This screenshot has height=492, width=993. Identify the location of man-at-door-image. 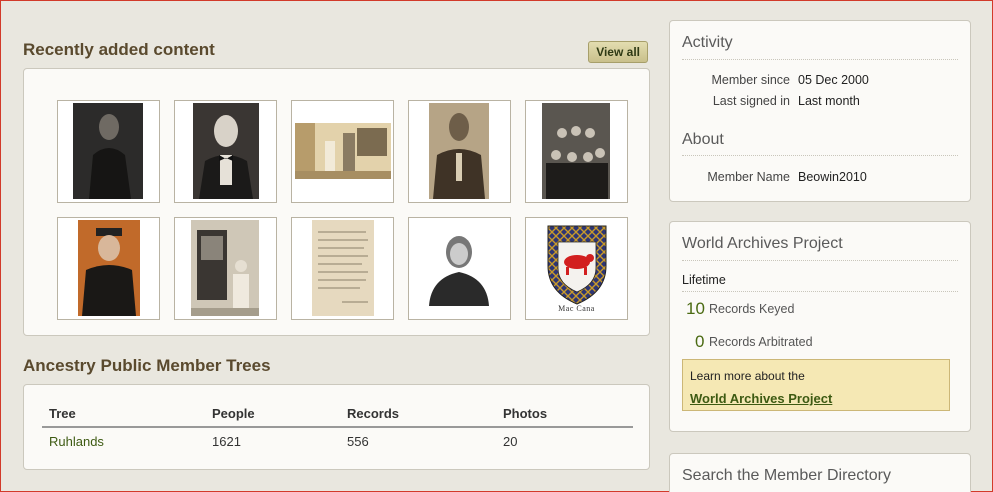
(225, 268).